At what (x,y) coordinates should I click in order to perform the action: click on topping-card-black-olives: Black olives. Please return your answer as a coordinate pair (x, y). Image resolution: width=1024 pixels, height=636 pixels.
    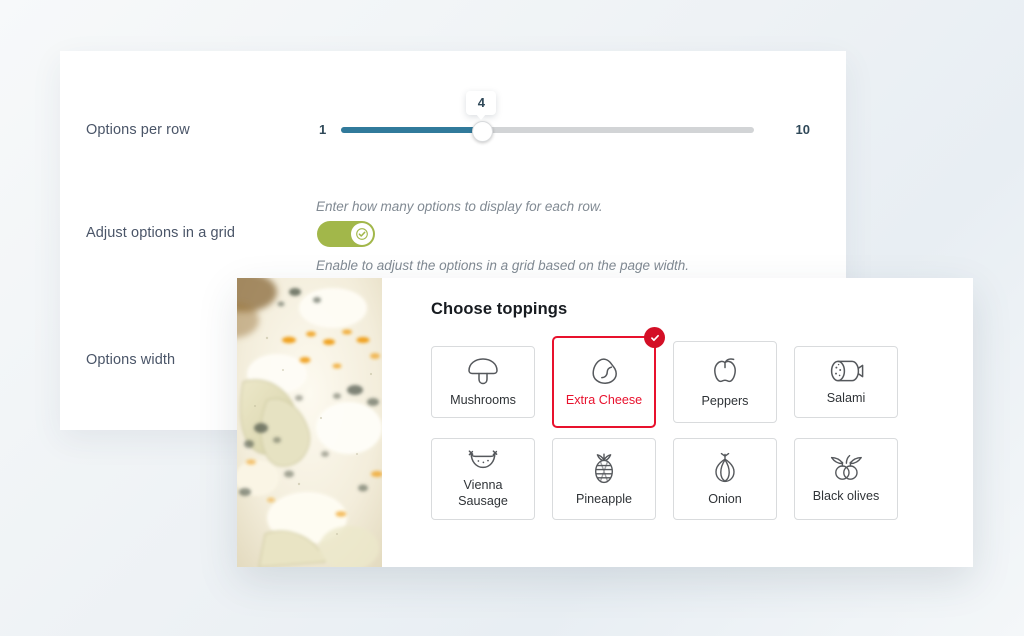
    Looking at the image, I should click on (846, 479).